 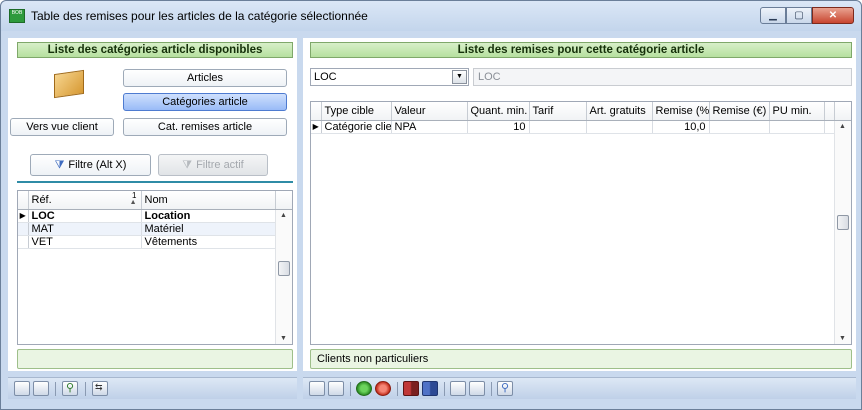 I want to click on cell-type-cible: Catégorie client, so click(x=356, y=127).